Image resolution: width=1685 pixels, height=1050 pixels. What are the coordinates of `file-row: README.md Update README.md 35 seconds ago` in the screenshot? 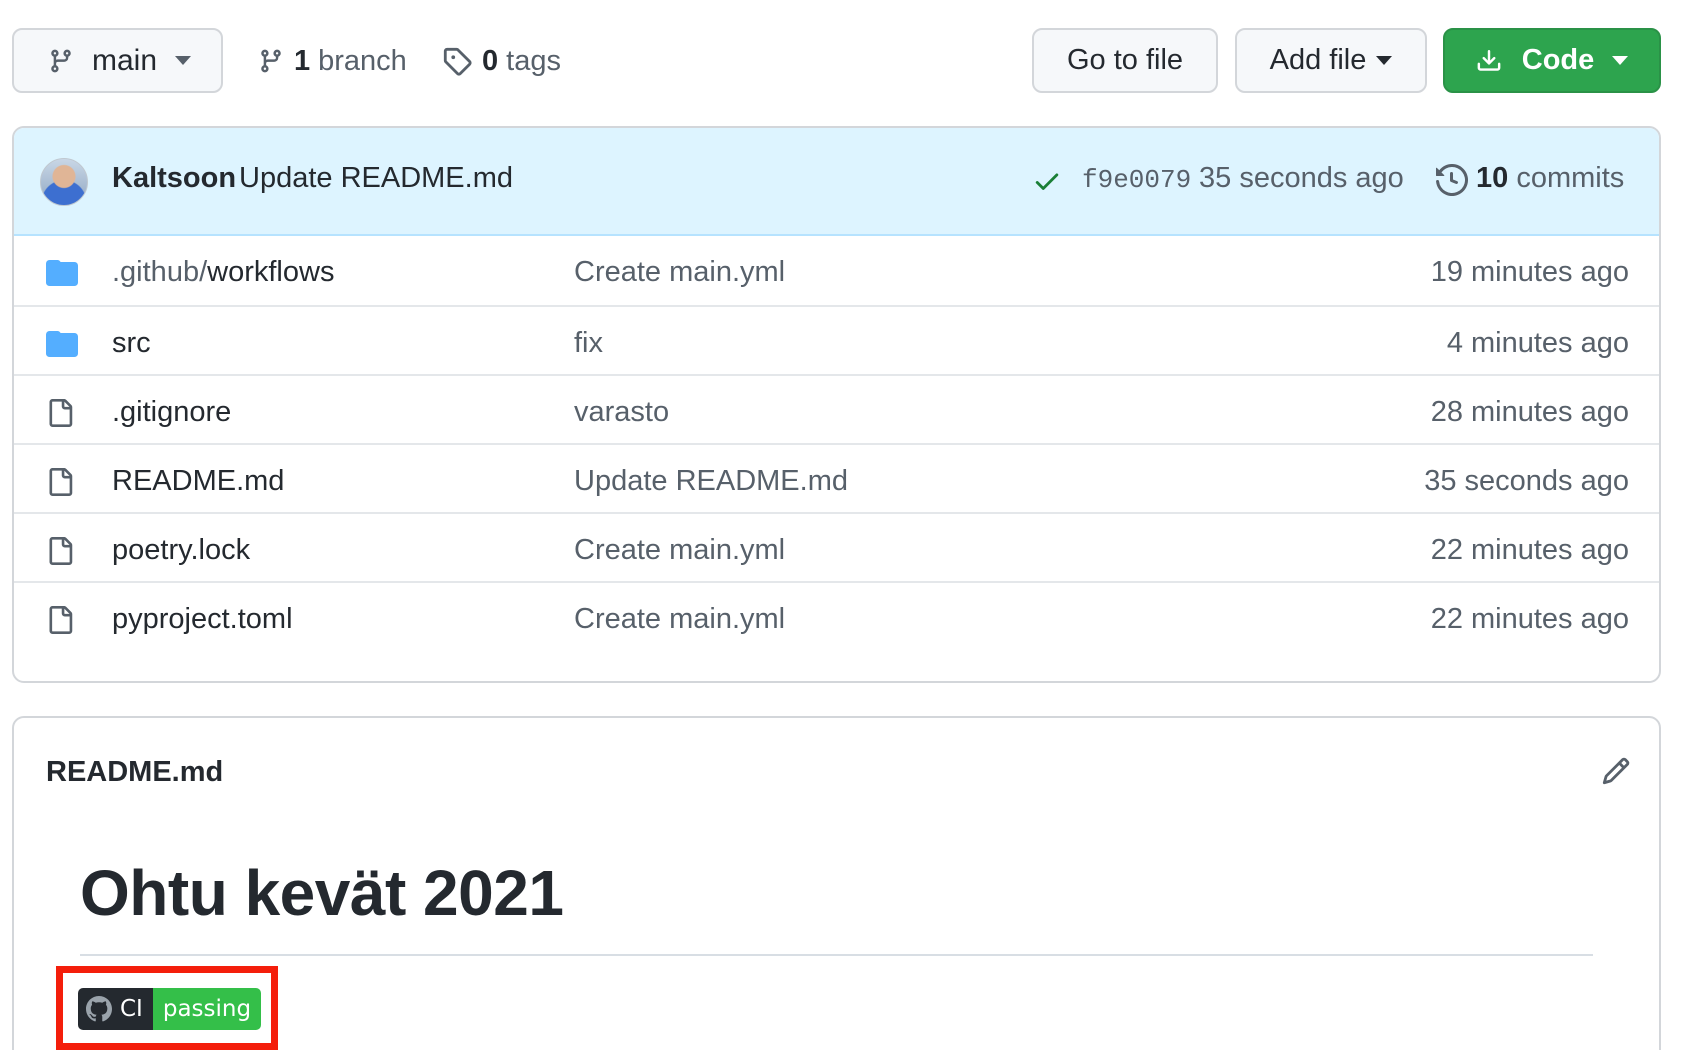 It's located at (836, 480).